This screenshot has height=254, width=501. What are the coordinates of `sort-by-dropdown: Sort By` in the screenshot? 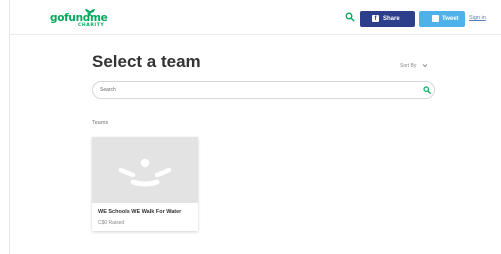 It's located at (414, 66).